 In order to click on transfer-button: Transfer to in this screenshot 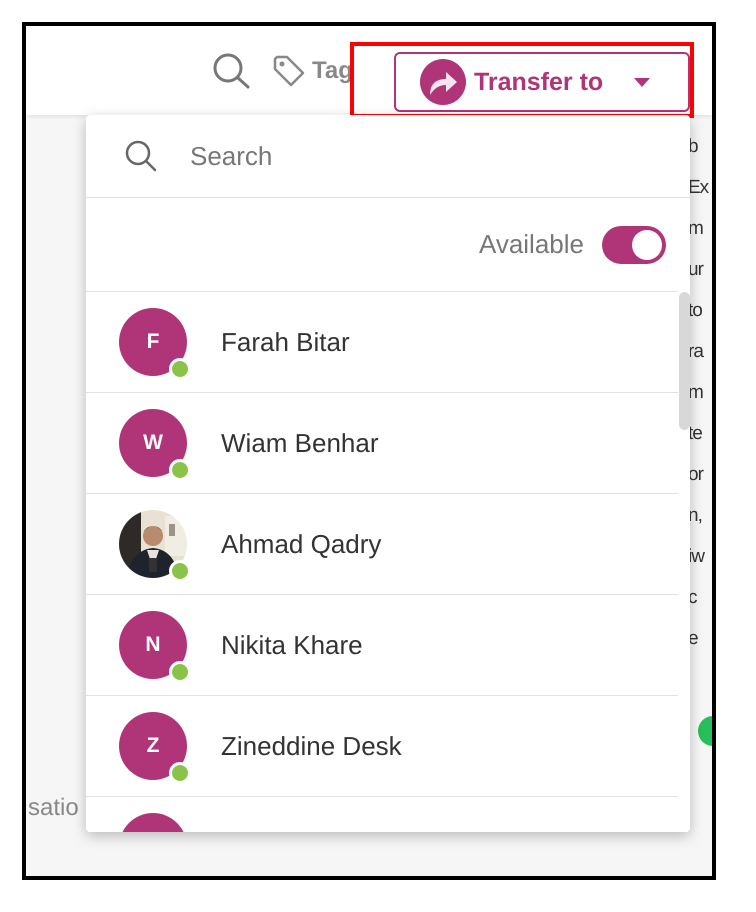, I will do `click(542, 82)`.